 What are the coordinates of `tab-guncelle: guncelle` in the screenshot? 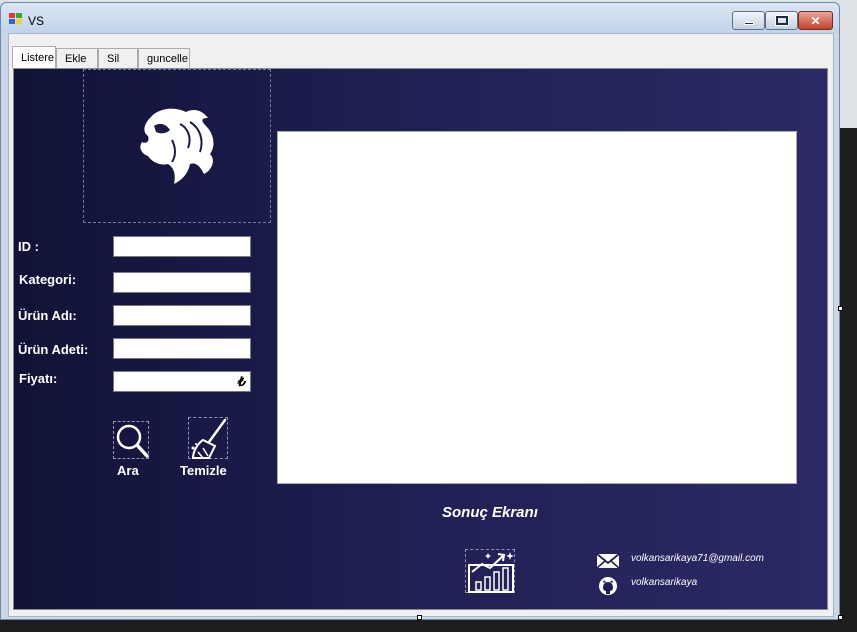 It's located at (164, 58).